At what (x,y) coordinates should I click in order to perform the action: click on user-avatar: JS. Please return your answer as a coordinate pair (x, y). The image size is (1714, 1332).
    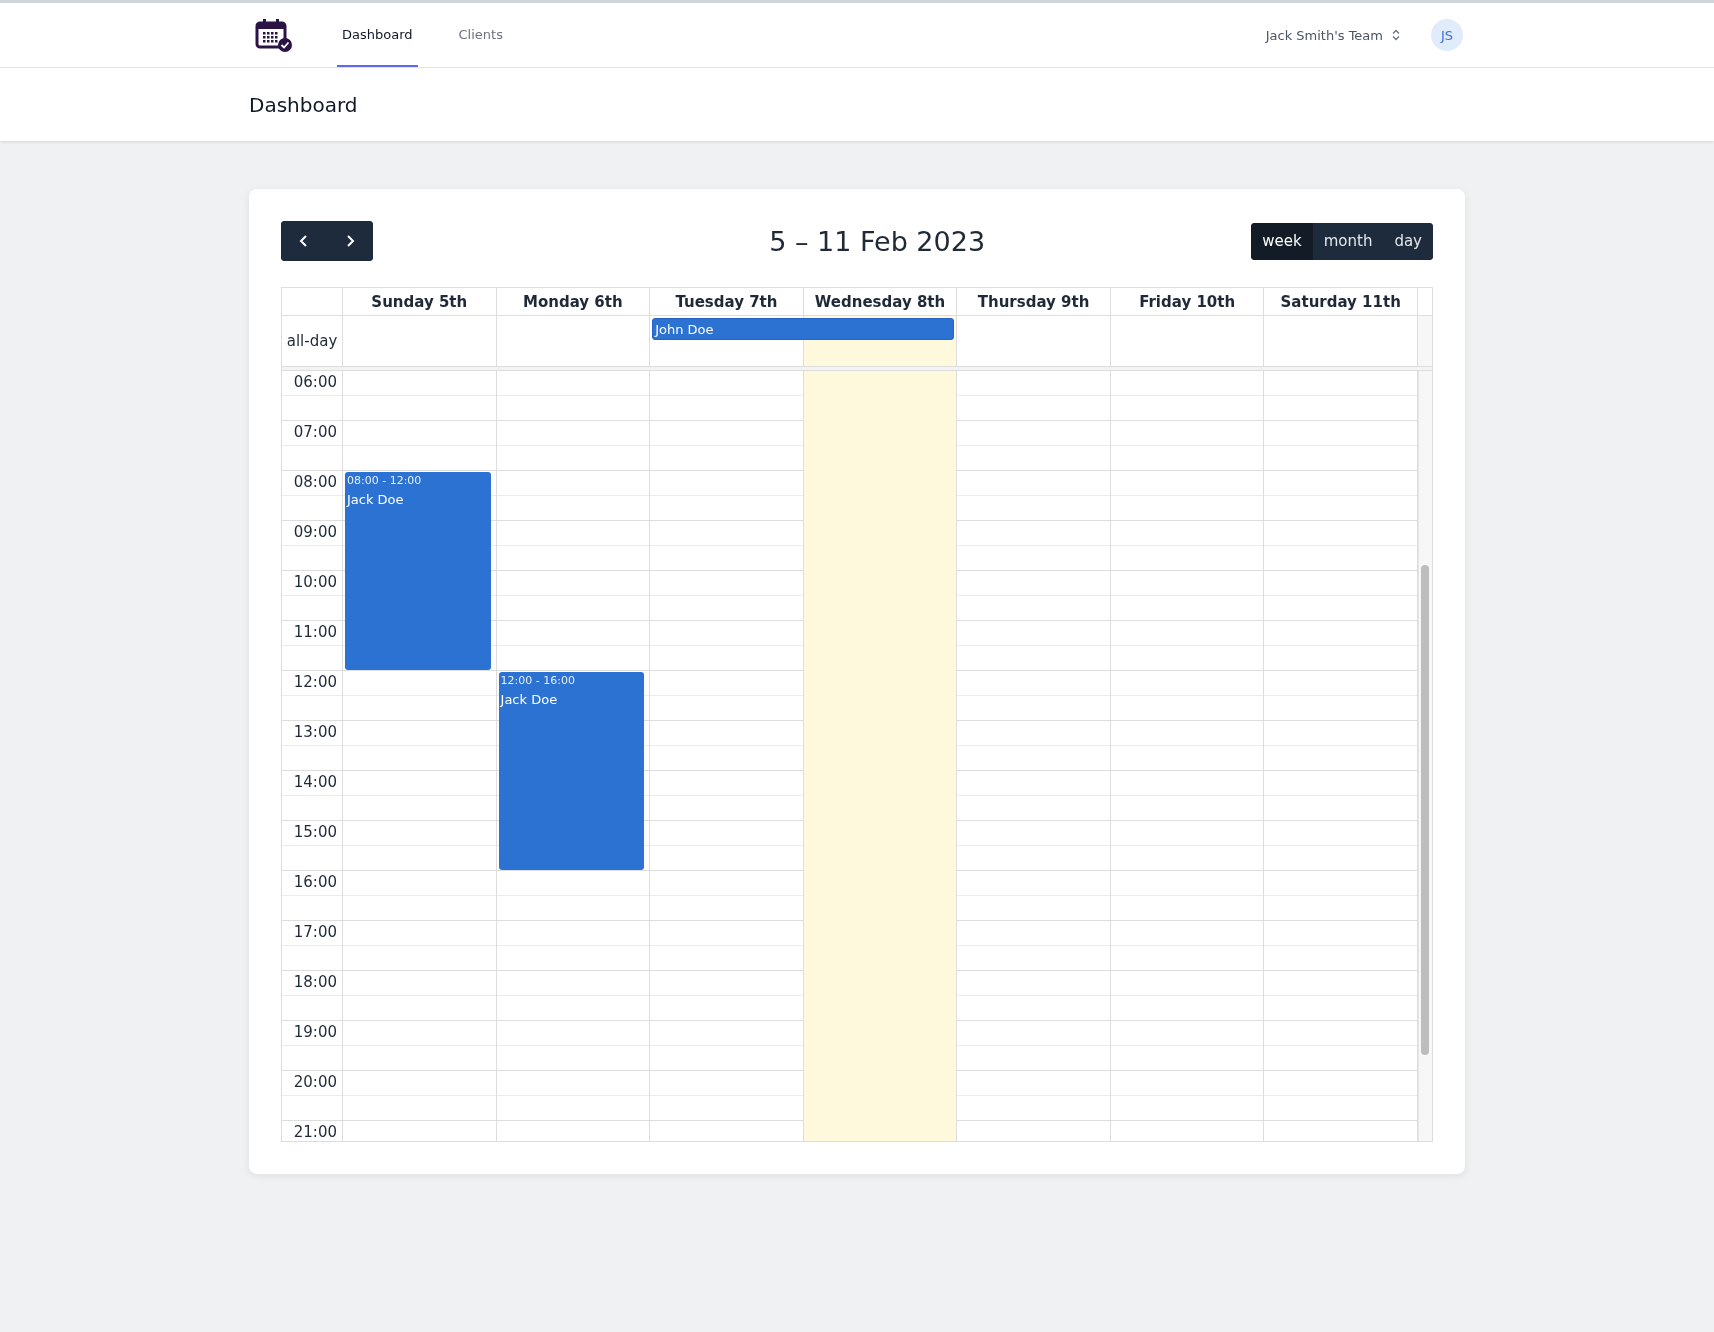
    Looking at the image, I should click on (1447, 35).